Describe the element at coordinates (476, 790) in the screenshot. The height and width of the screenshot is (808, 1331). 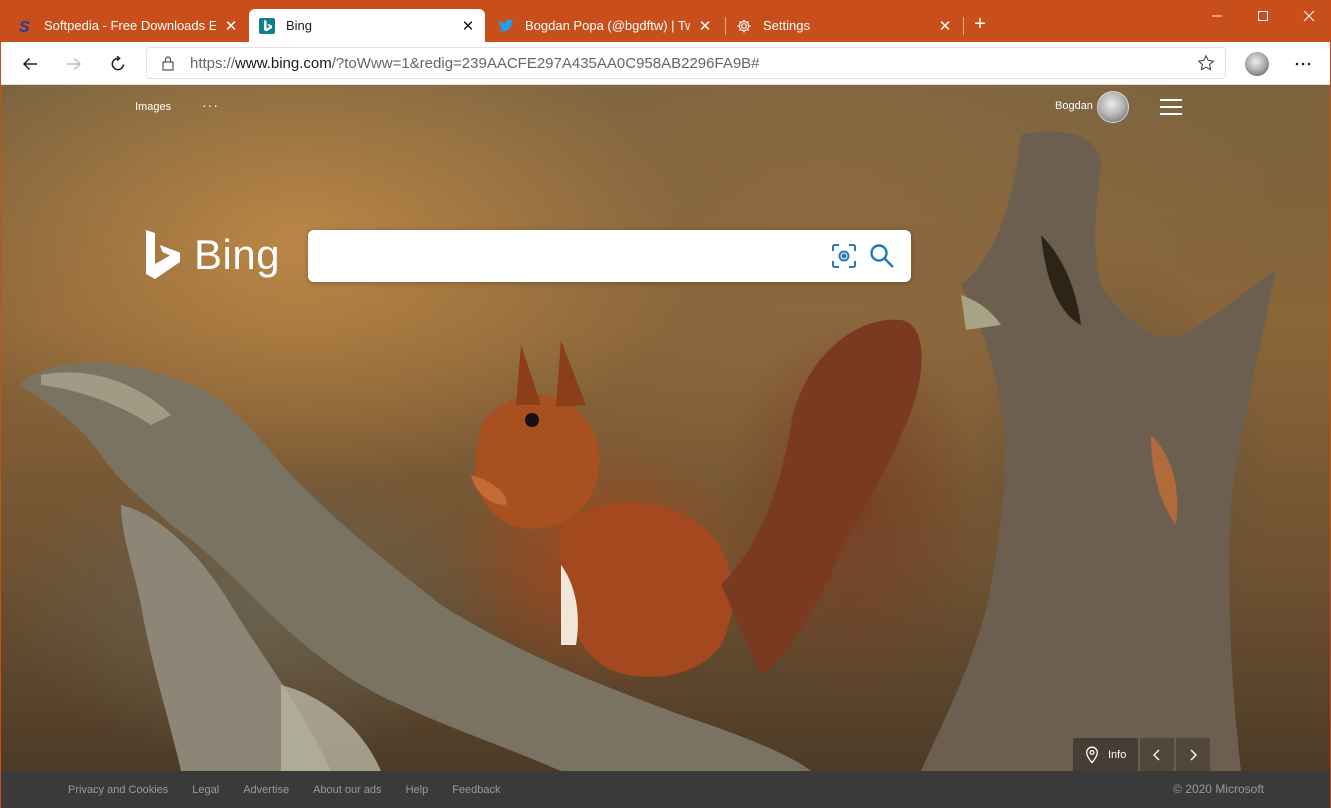
I see `footer-link-feedback: Feedback` at that location.